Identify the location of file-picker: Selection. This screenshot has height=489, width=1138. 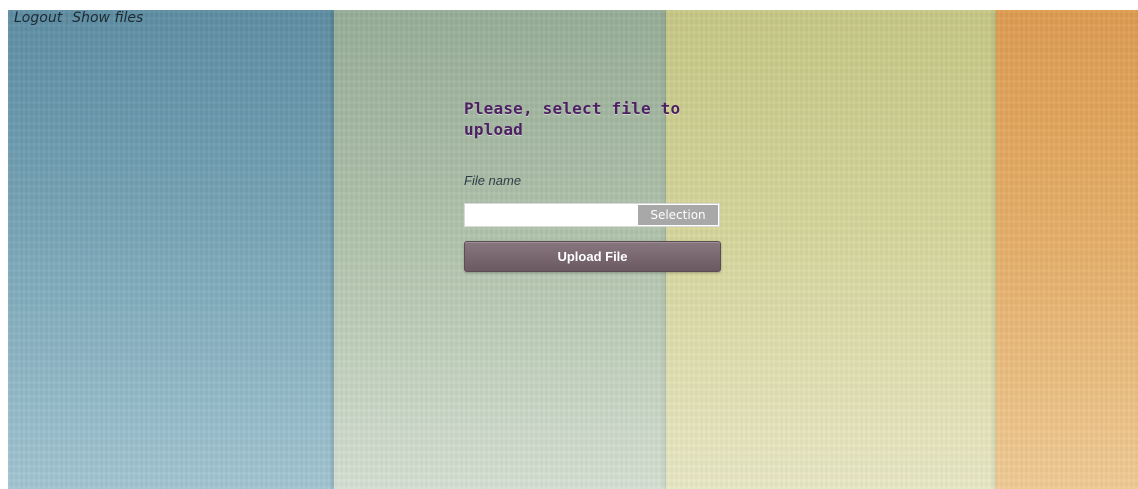
(592, 215).